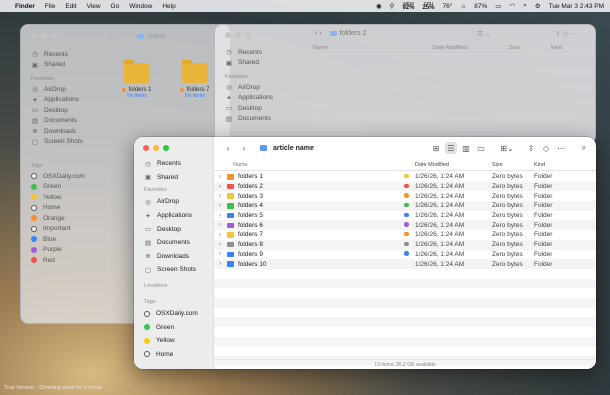 The width and height of the screenshot is (610, 395). Describe the element at coordinates (561, 148) in the screenshot. I see `more-icon: ⋯` at that location.